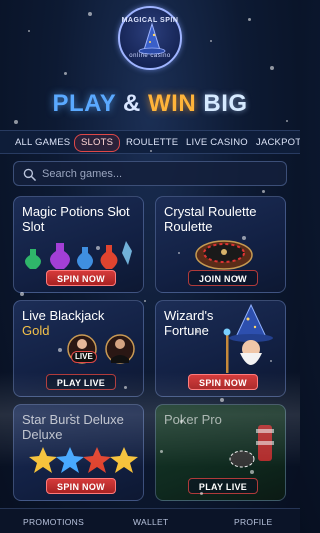  Describe the element at coordinates (36, 330) in the screenshot. I see `card-title-gold: Gold` at that location.